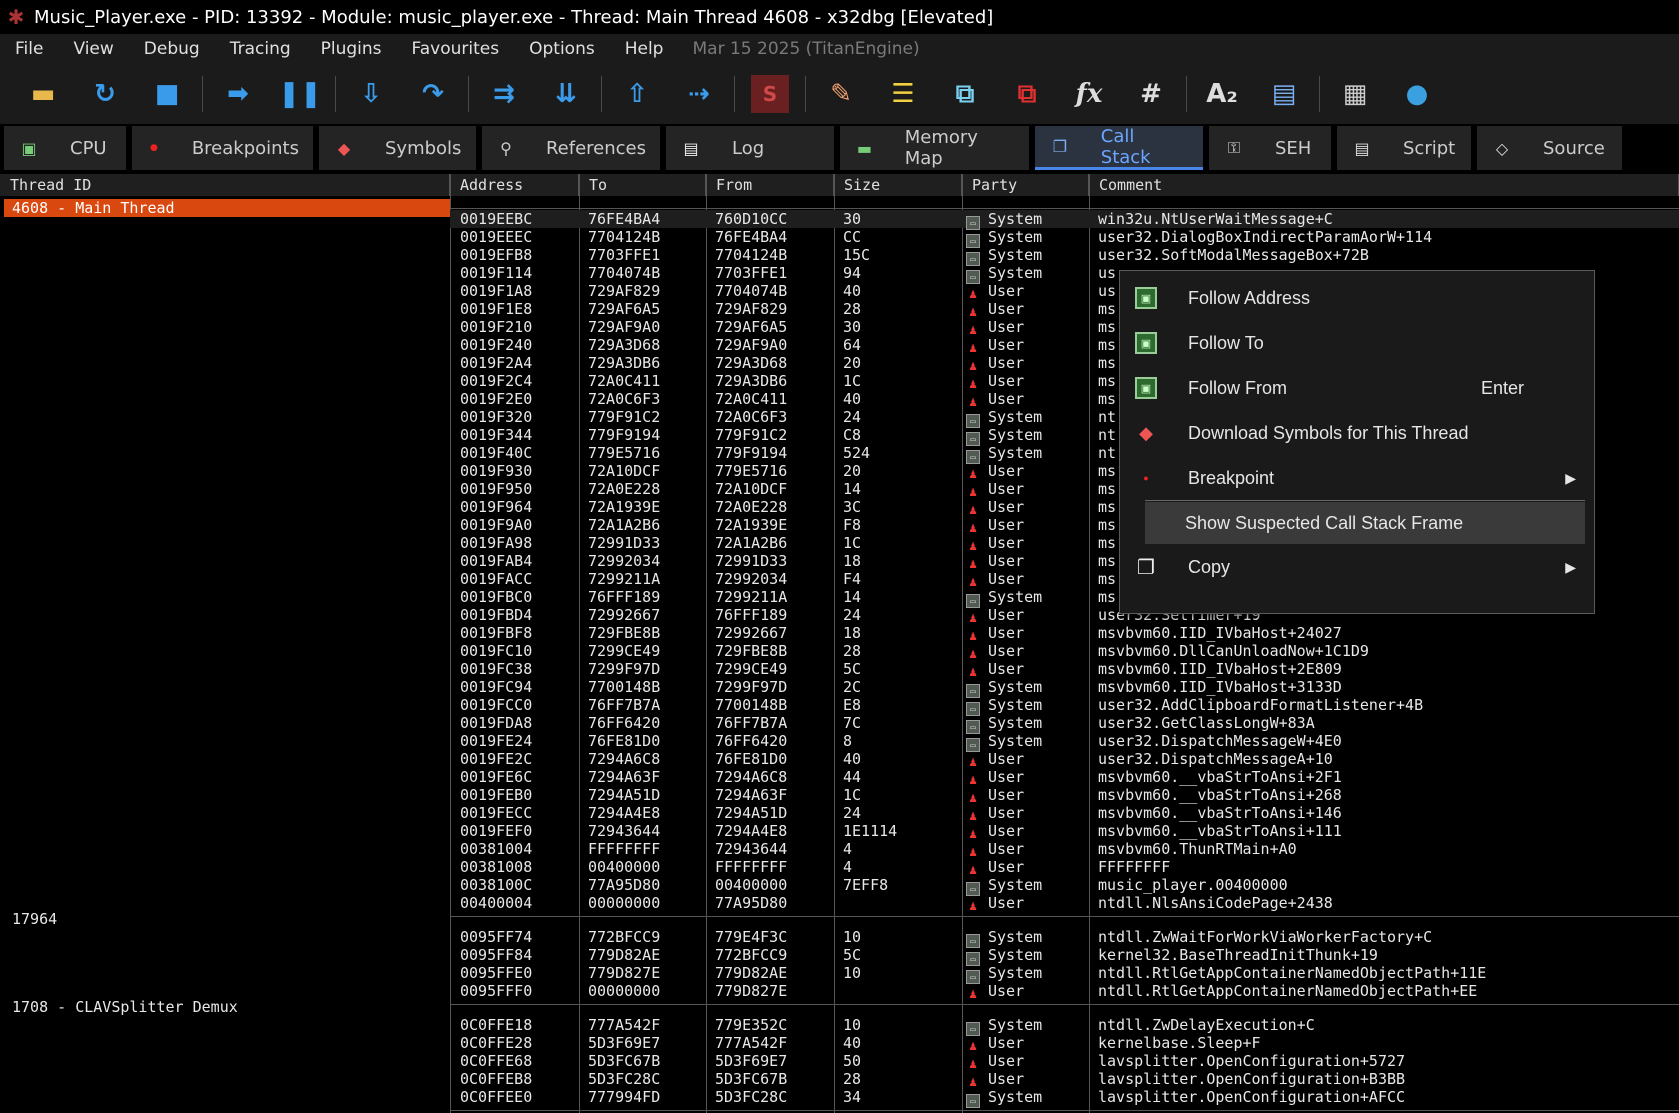 The height and width of the screenshot is (1113, 1679). What do you see at coordinates (1357, 478) in the screenshot?
I see `menu-item-breakpoint: ● Breakpoint ▶` at bounding box center [1357, 478].